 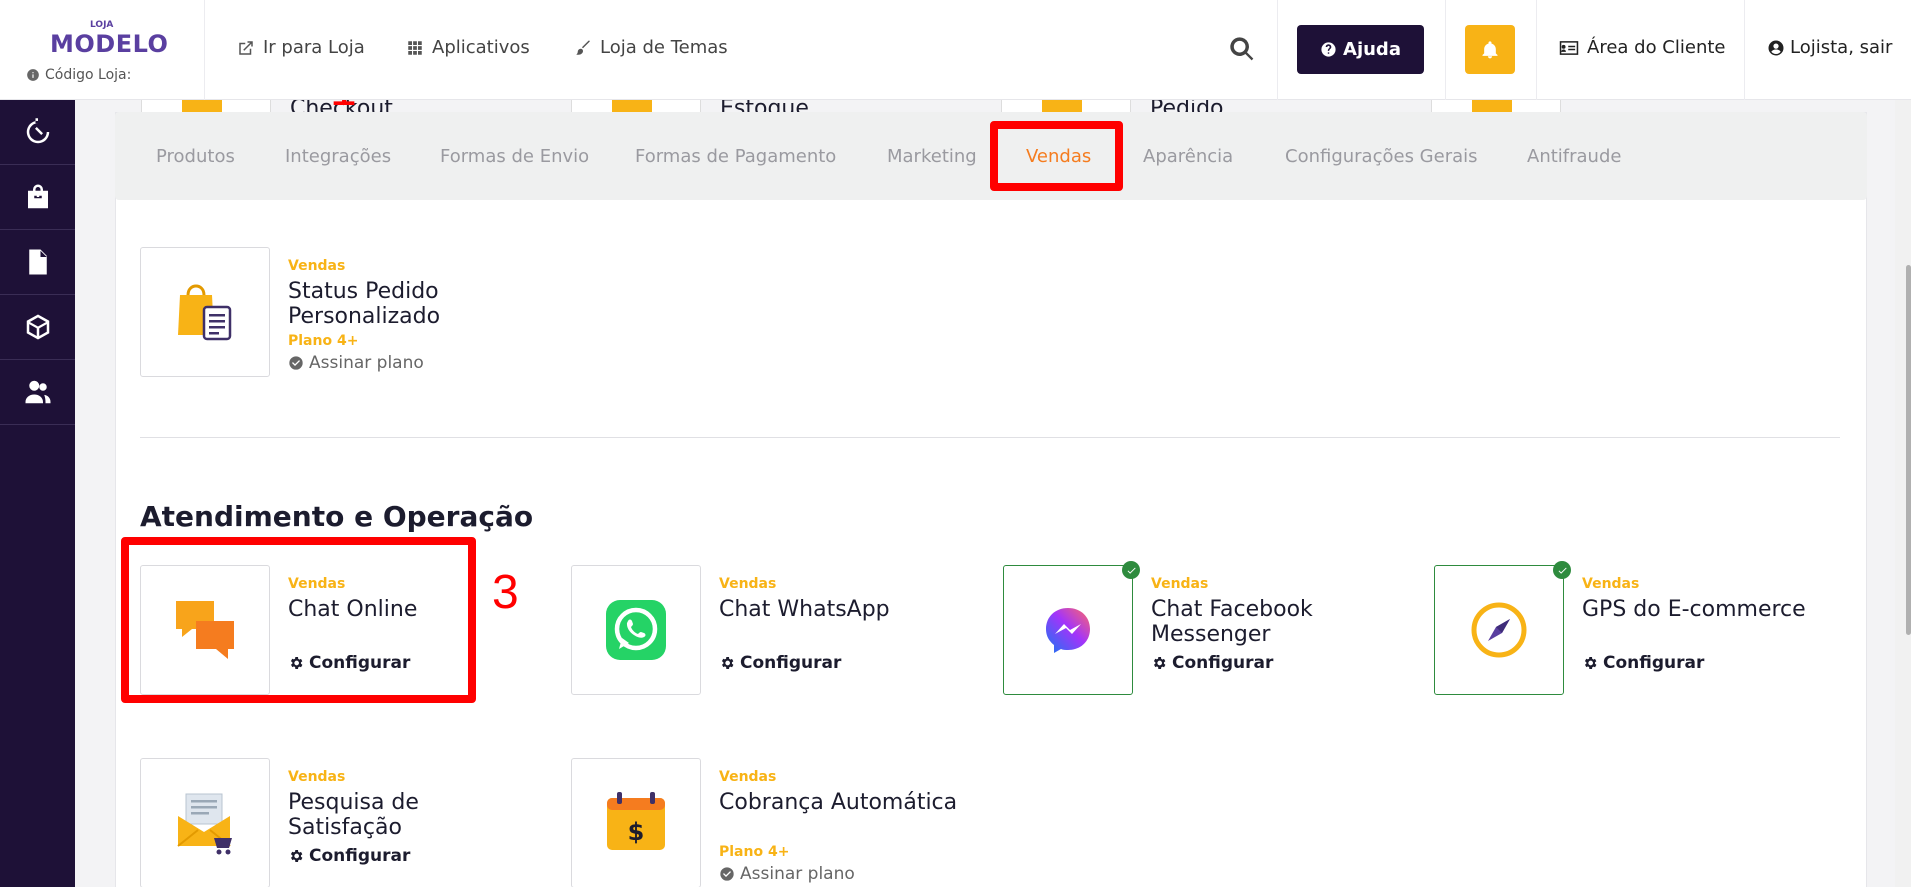 I want to click on sidebar-item-documents, so click(x=37, y=262).